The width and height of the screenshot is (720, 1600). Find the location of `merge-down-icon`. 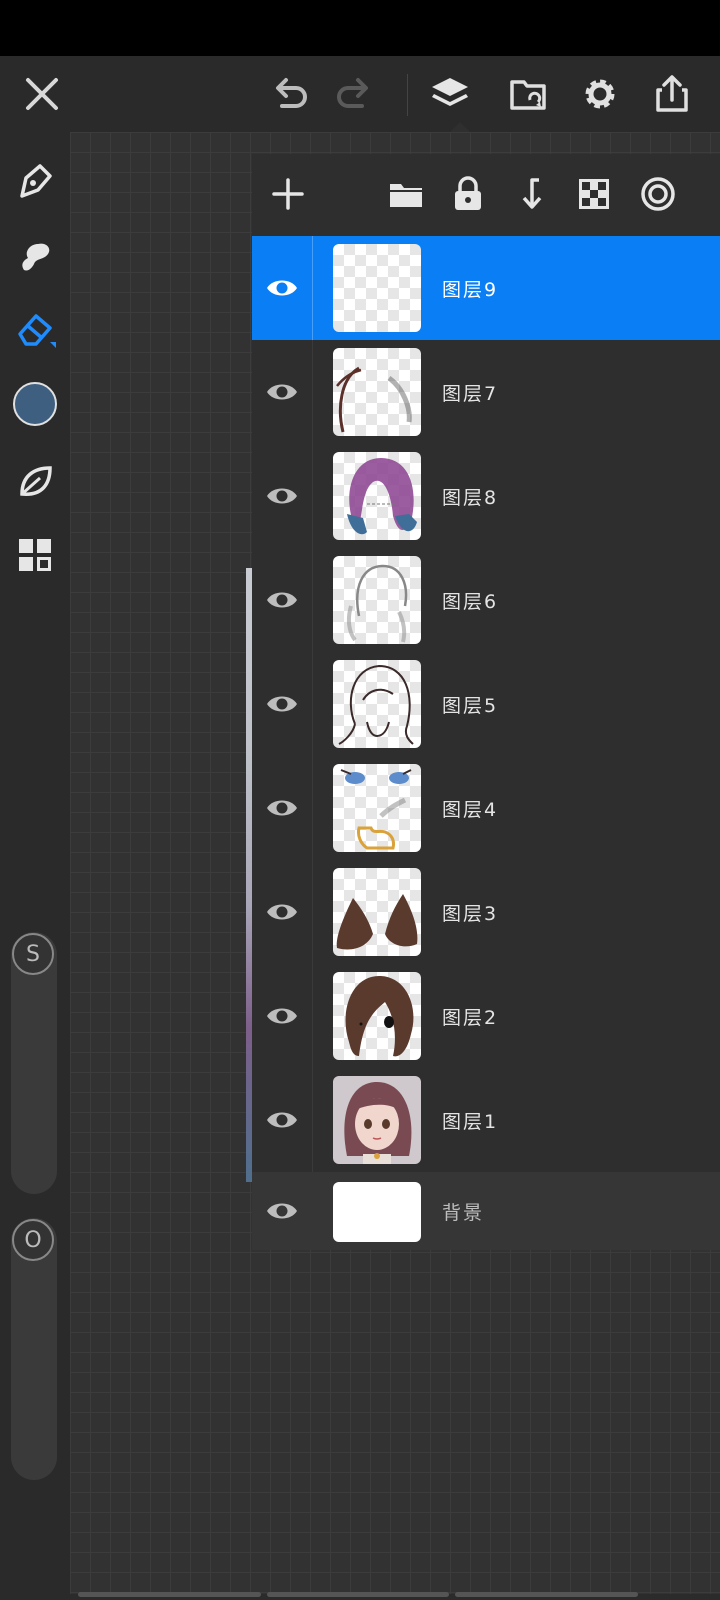

merge-down-icon is located at coordinates (532, 194).